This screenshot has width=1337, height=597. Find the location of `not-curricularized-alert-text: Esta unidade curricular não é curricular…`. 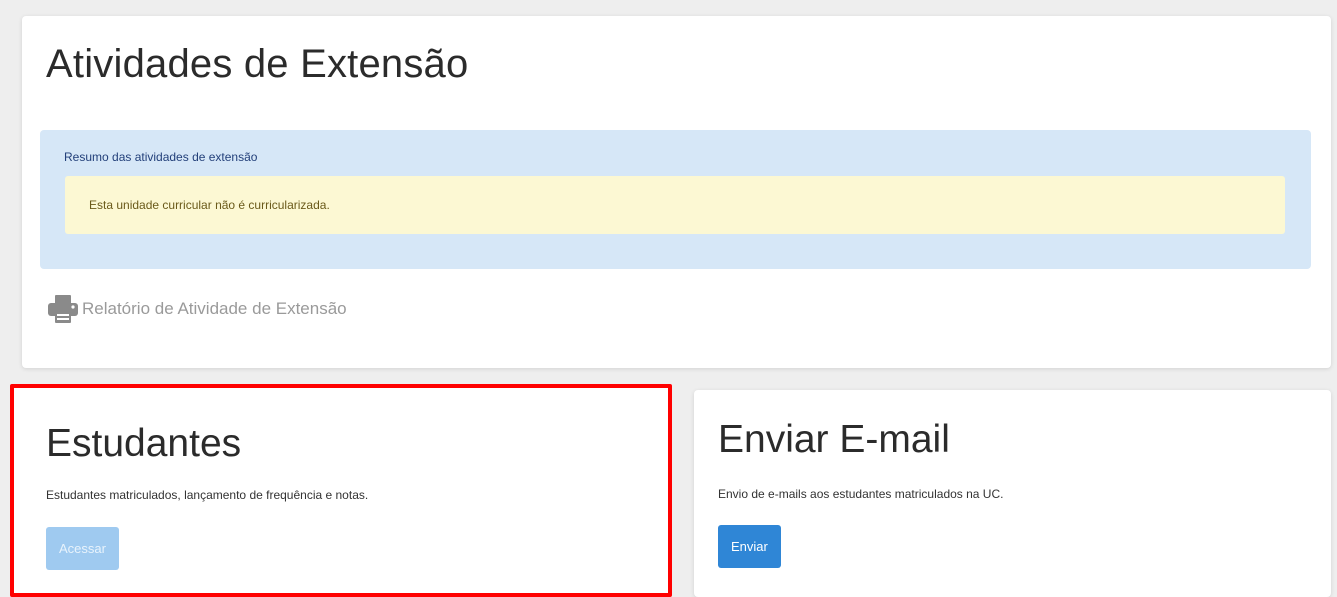

not-curricularized-alert-text: Esta unidade curricular não é curricular… is located at coordinates (209, 205).